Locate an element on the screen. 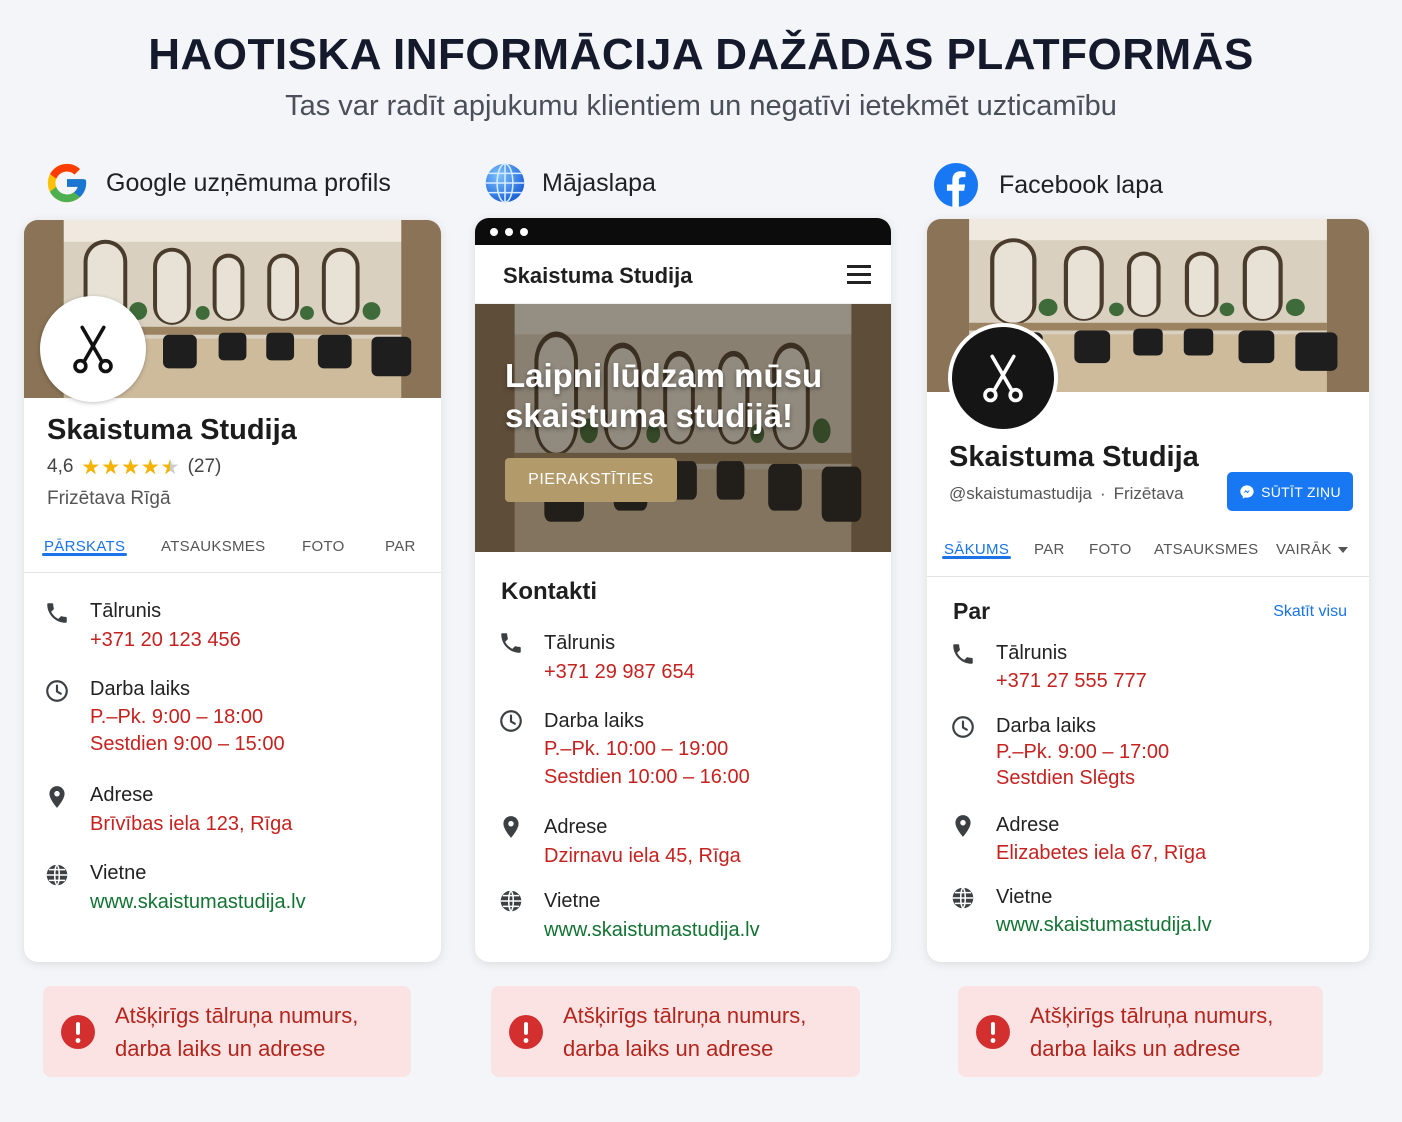 The image size is (1402, 1122). rating-value: 4,6 is located at coordinates (60, 466).